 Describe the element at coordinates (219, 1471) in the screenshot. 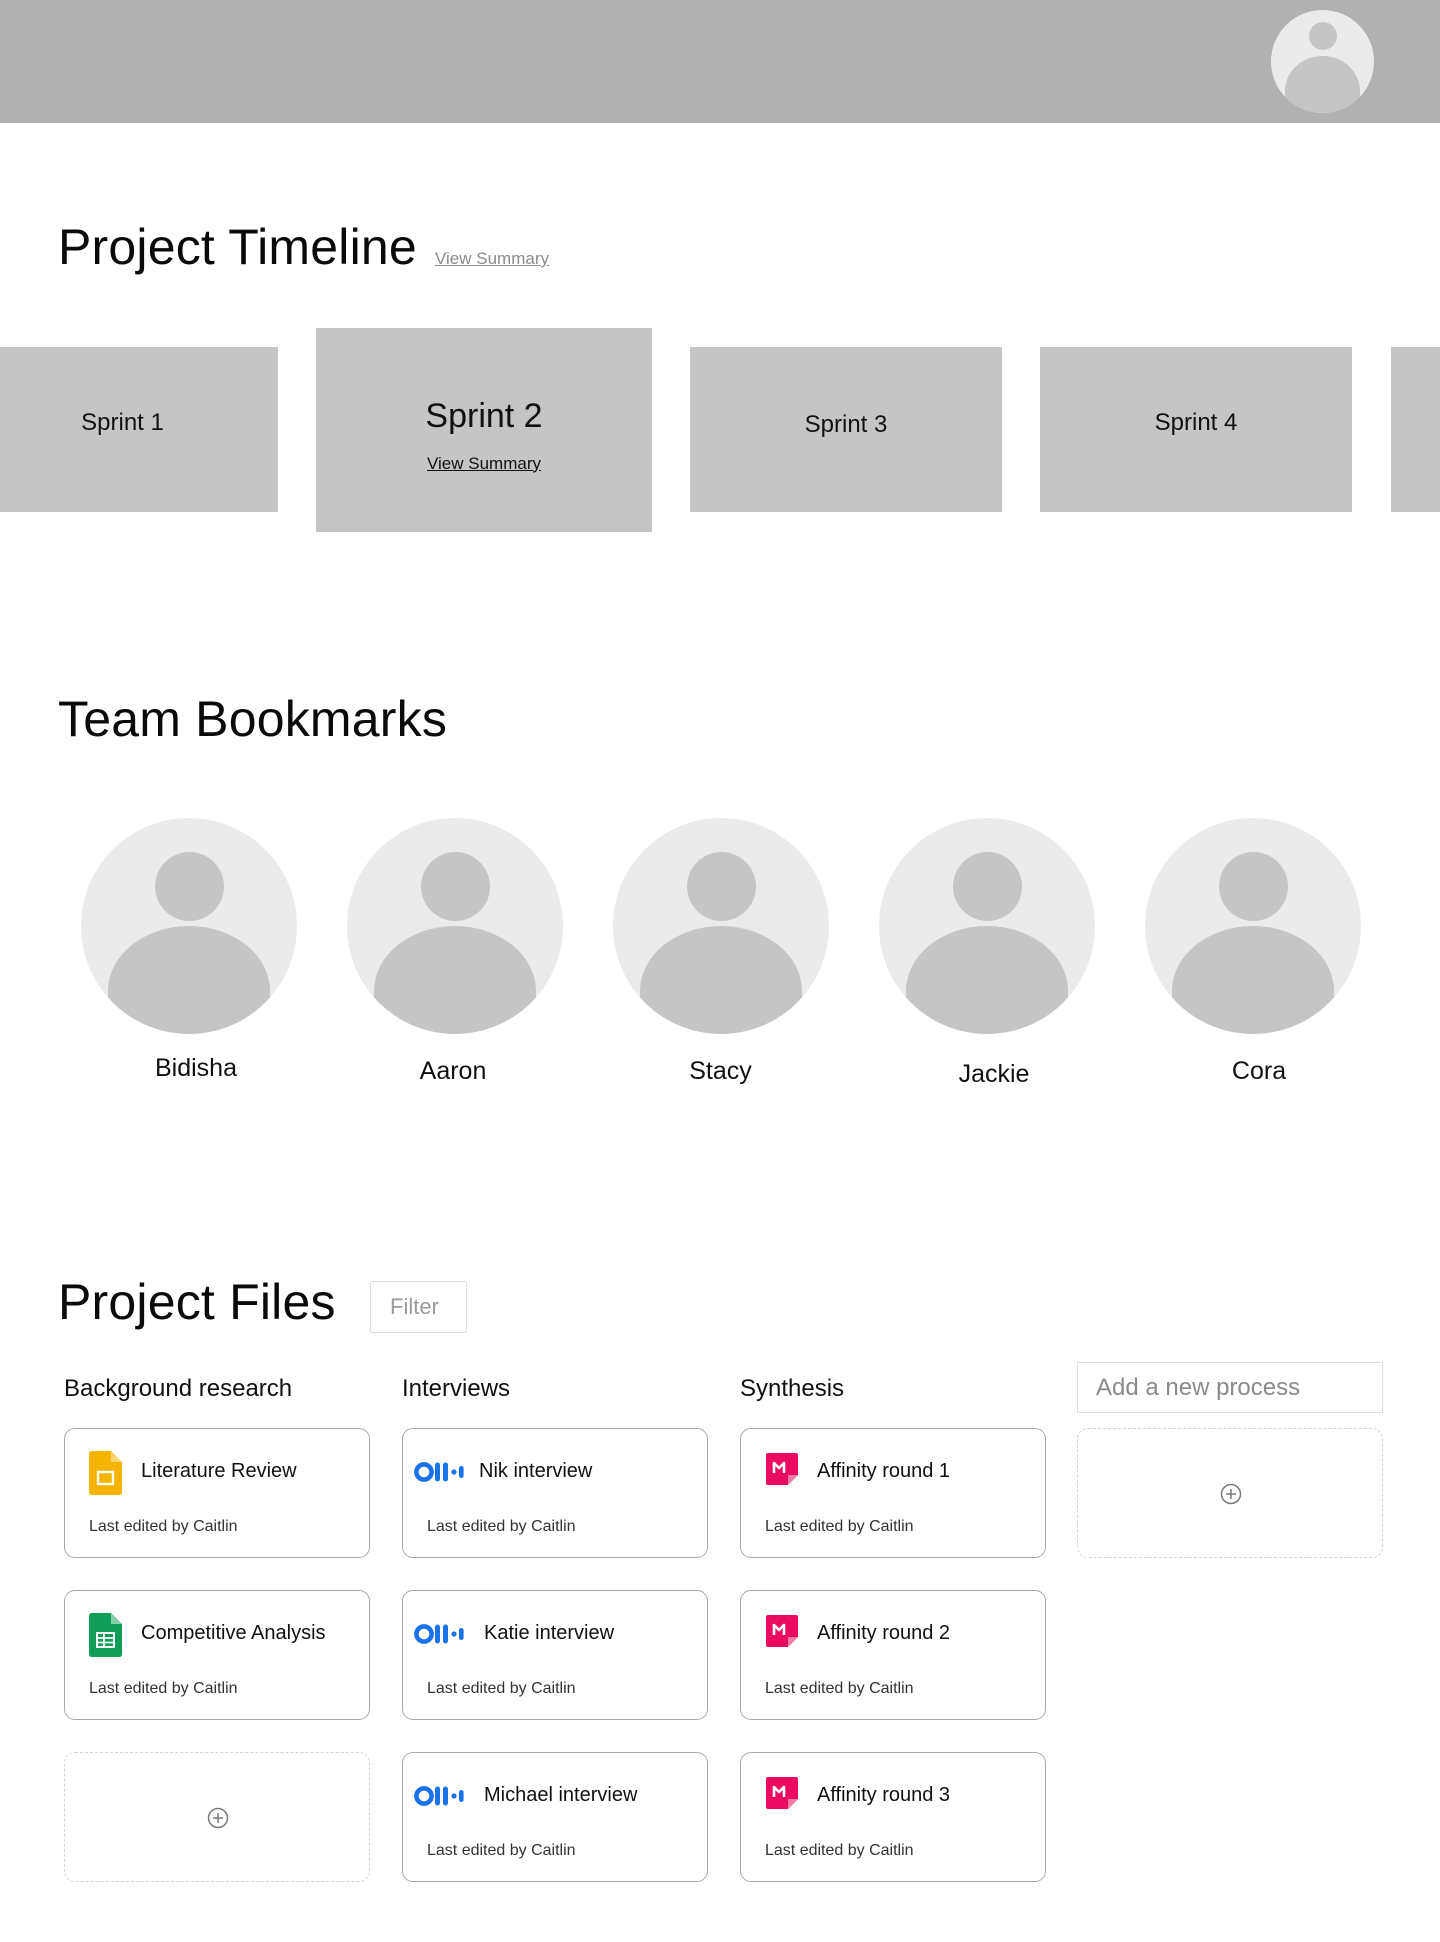

I see `file-title: Literature Review` at that location.